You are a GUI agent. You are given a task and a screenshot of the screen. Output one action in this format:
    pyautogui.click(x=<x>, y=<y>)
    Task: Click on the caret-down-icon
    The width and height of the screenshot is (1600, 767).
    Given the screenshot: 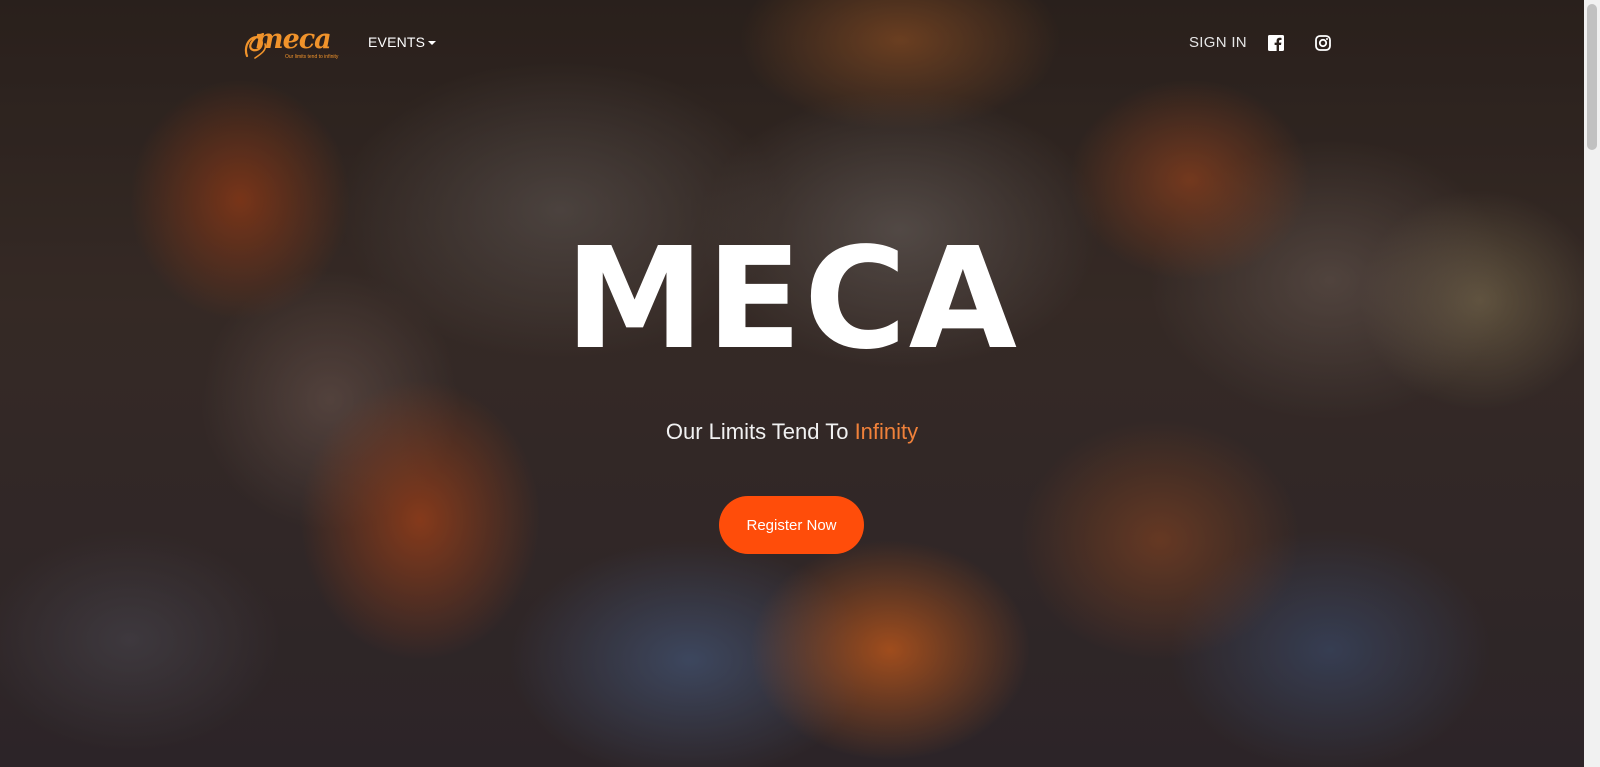 What is the action you would take?
    pyautogui.click(x=432, y=42)
    